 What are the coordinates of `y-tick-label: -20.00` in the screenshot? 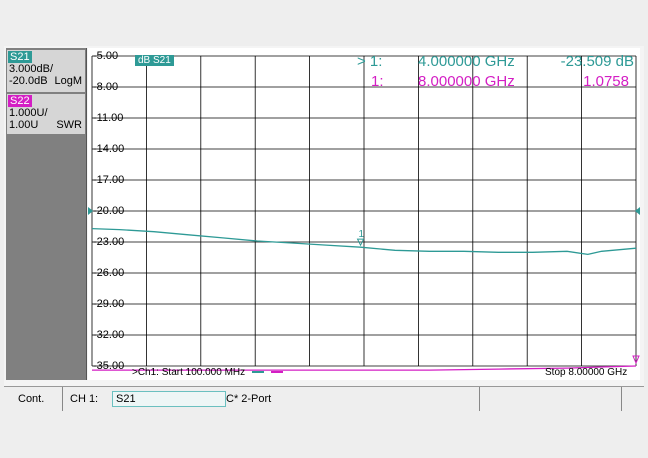 It's located at (109, 211).